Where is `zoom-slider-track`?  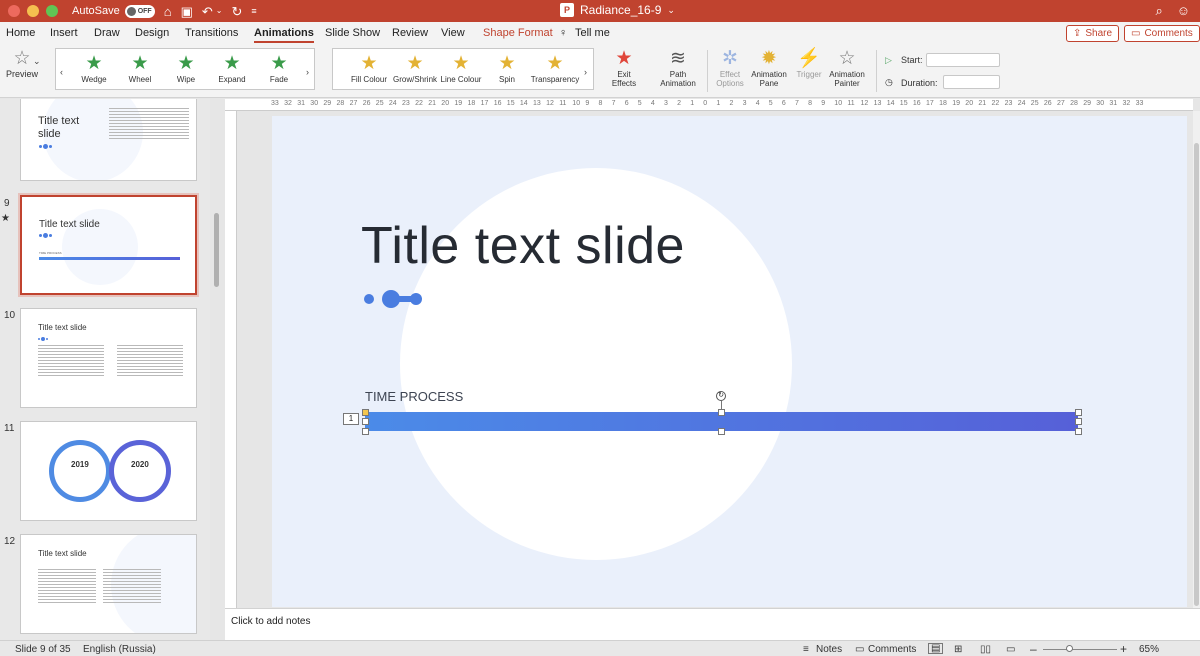 zoom-slider-track is located at coordinates (1080, 649).